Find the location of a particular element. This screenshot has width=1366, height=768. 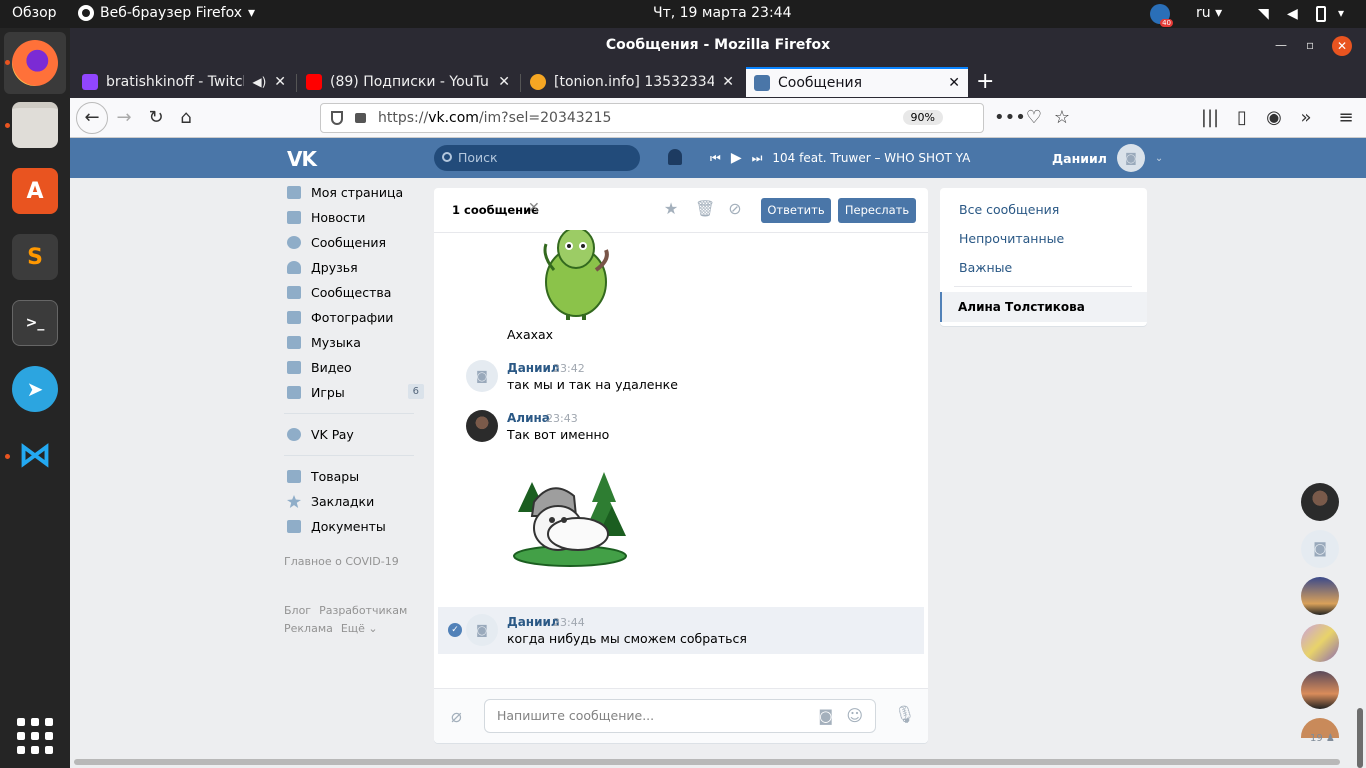

activities-button: Обзор is located at coordinates (34, 13).